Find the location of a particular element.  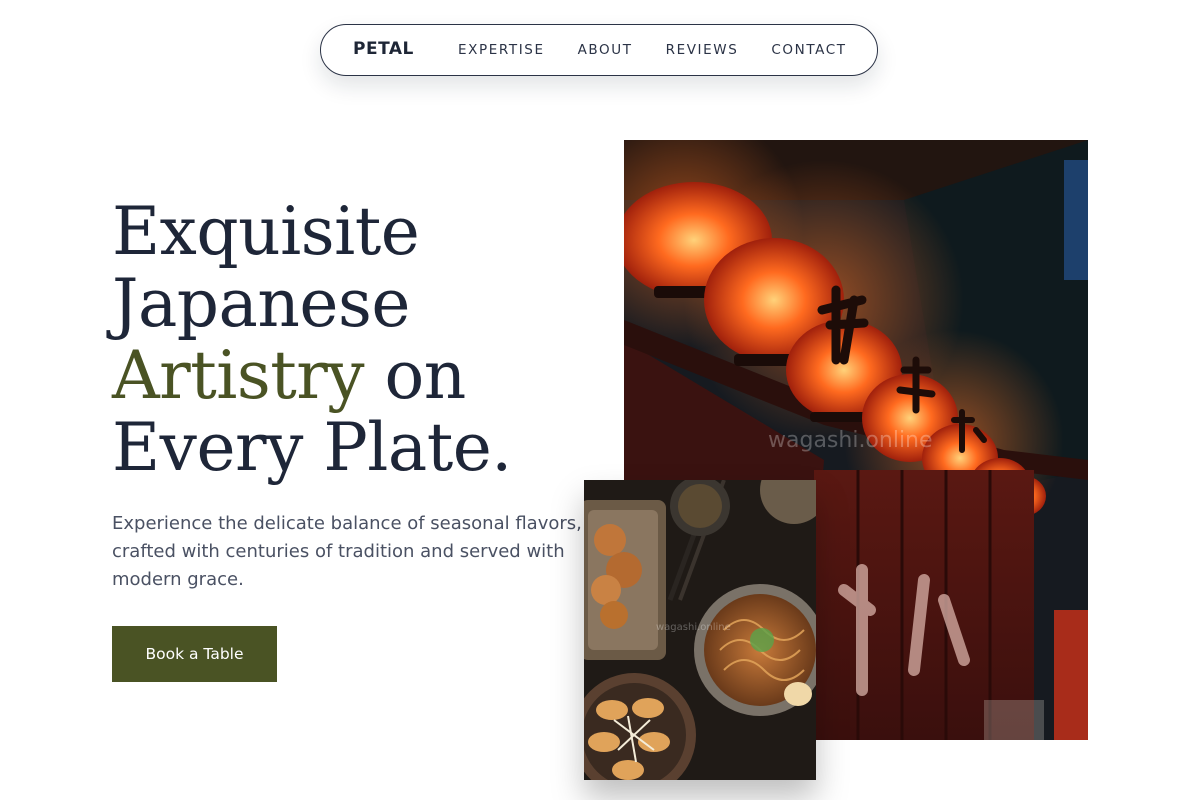

brand-logo: PETAL is located at coordinates (383, 49).